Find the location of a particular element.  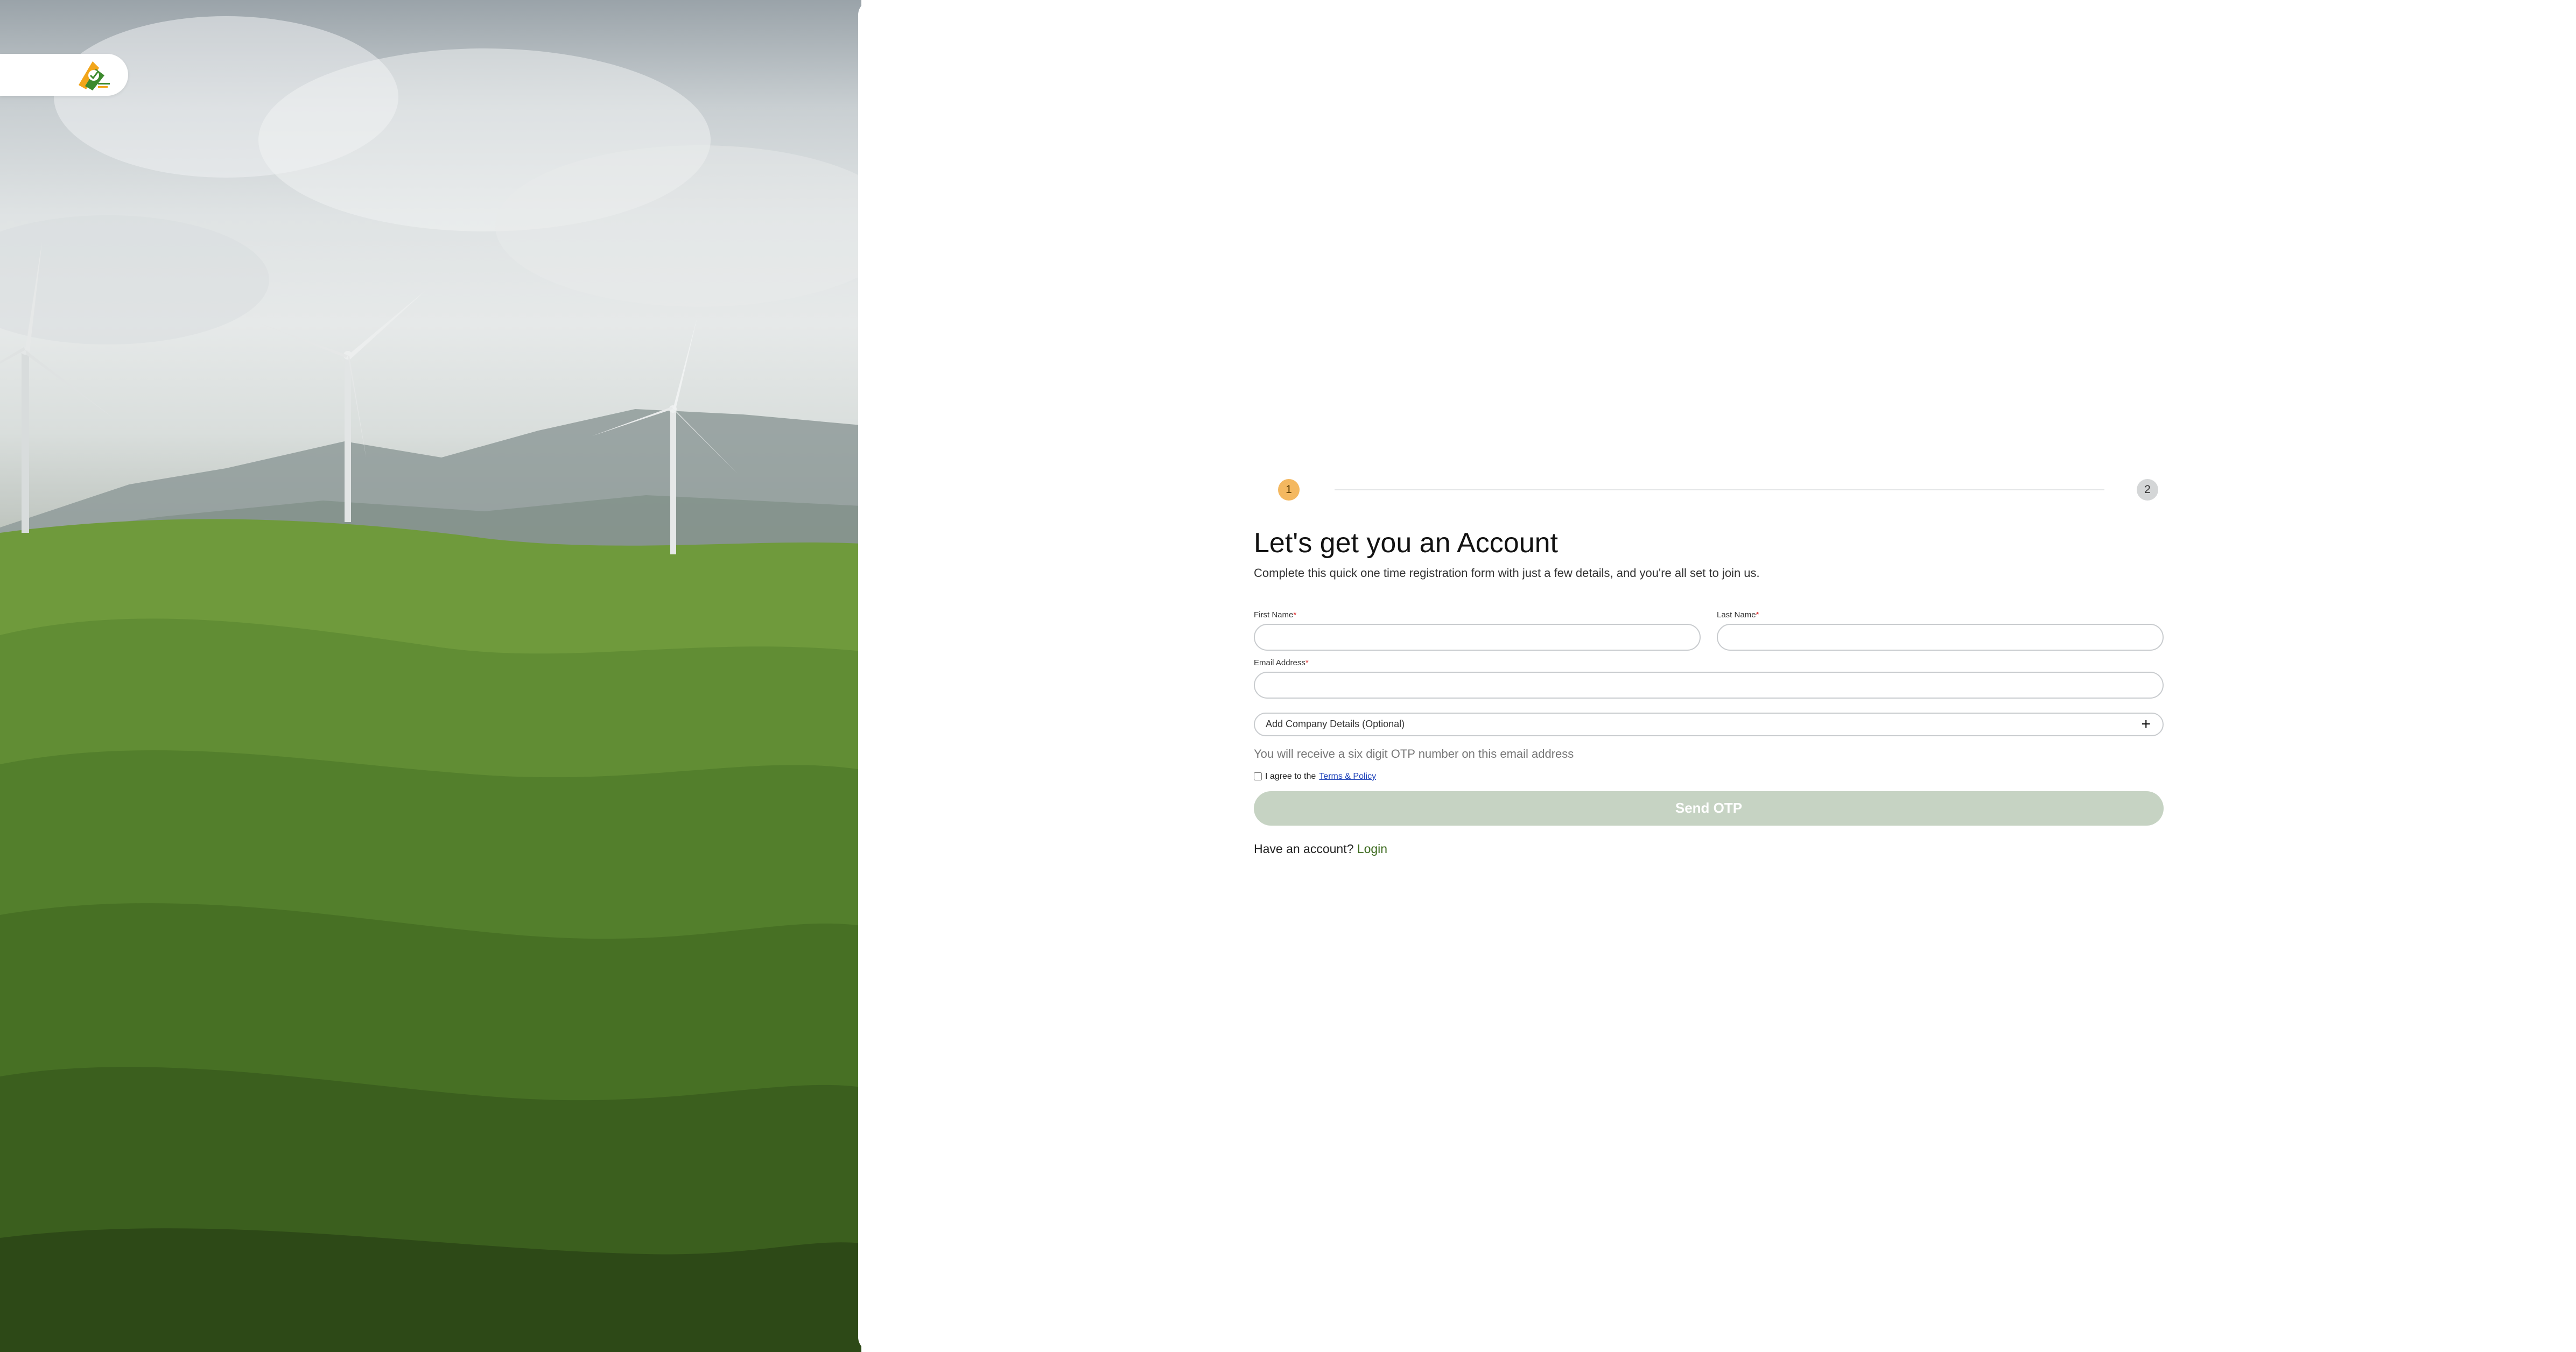

first-name-label: First Name* is located at coordinates (1477, 614).